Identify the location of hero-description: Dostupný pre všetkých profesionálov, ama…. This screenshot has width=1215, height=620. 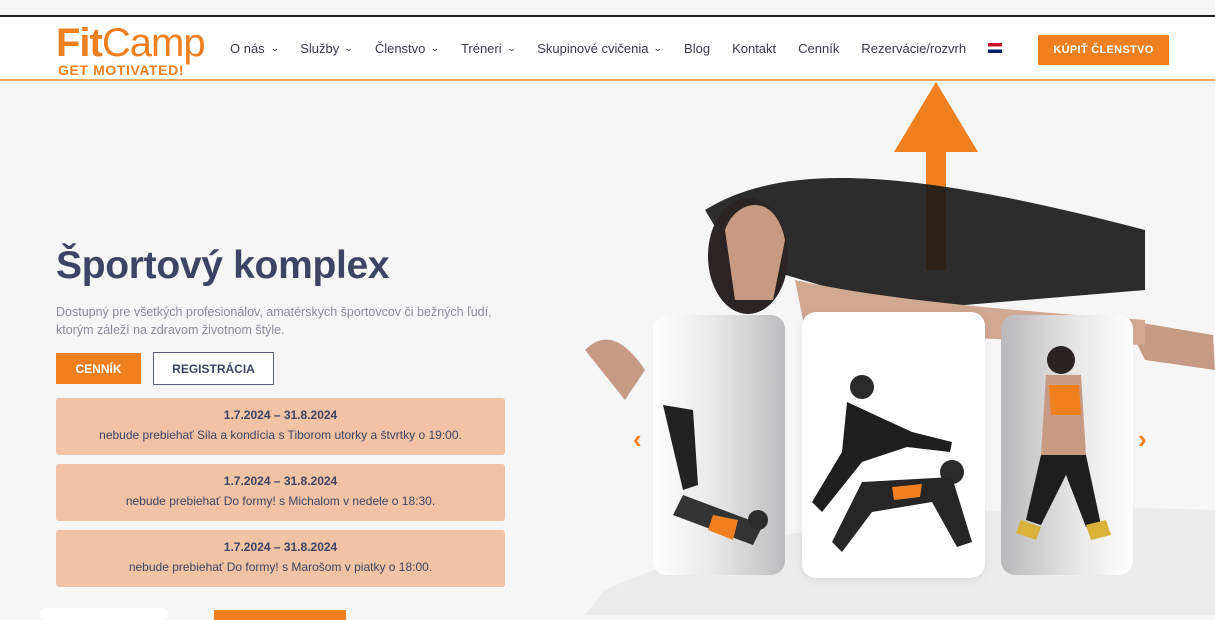
(274, 321).